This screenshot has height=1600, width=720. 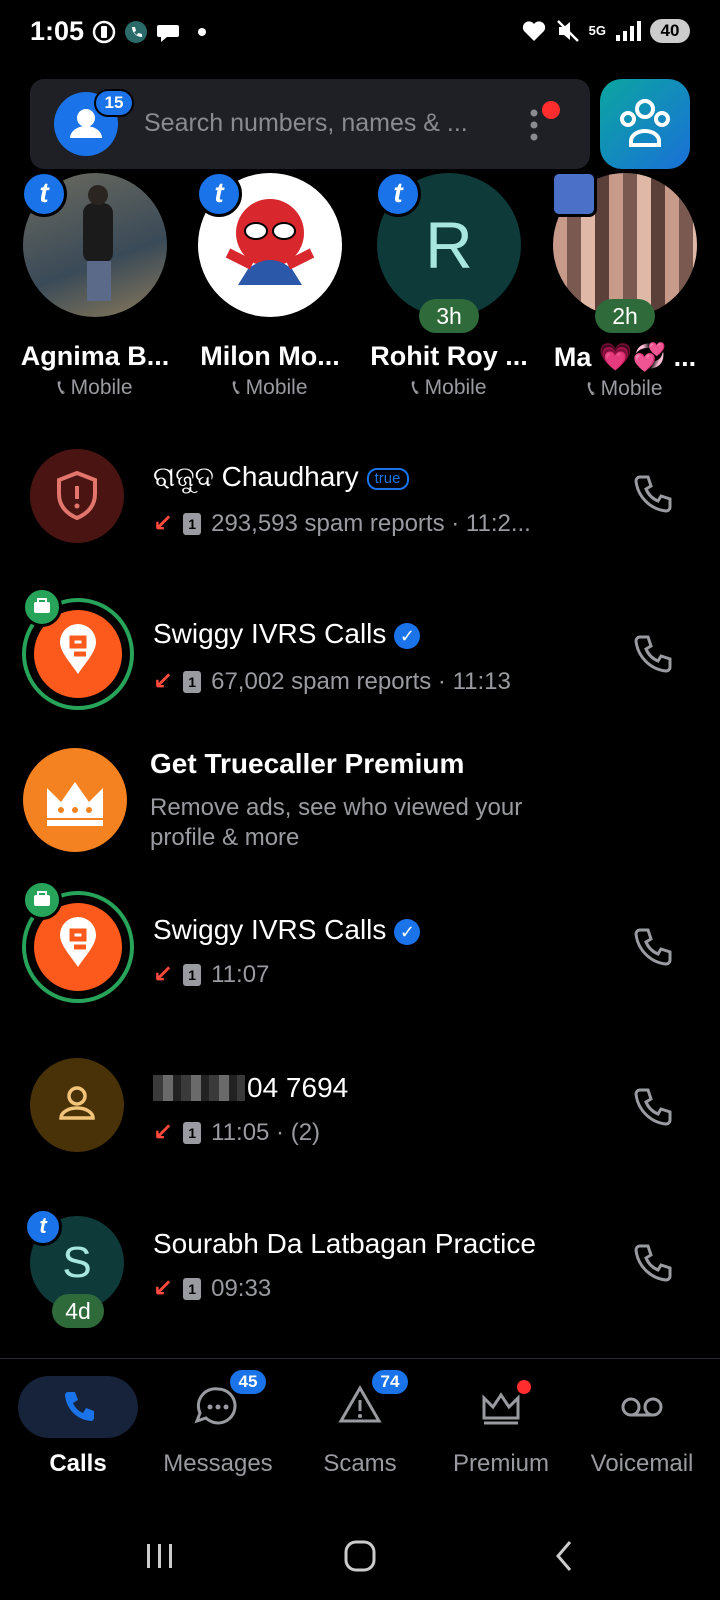 I want to click on tab-label: Messages, so click(x=218, y=1463).